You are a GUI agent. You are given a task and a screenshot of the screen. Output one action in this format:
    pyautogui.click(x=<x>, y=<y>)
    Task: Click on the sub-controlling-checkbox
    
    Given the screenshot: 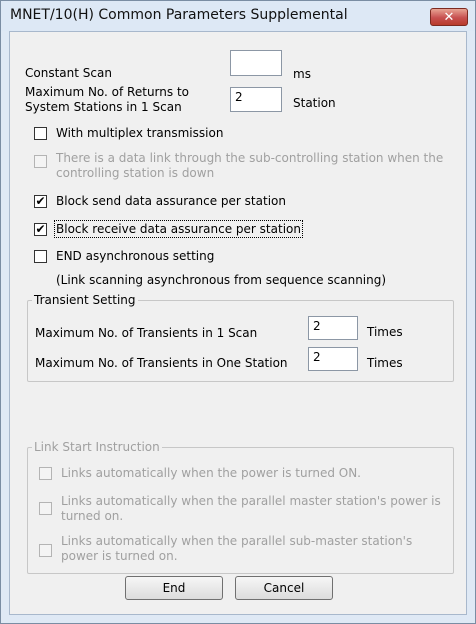 What is the action you would take?
    pyautogui.click(x=40, y=161)
    